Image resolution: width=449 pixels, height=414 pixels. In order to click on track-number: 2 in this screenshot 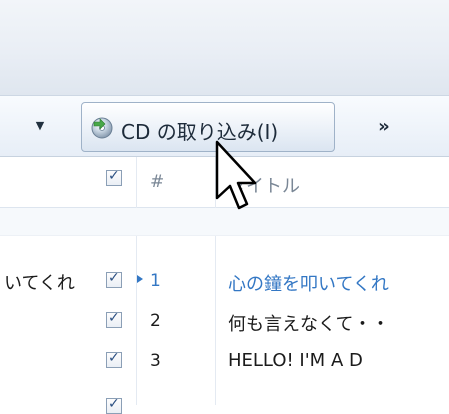, I will do `click(155, 321)`.